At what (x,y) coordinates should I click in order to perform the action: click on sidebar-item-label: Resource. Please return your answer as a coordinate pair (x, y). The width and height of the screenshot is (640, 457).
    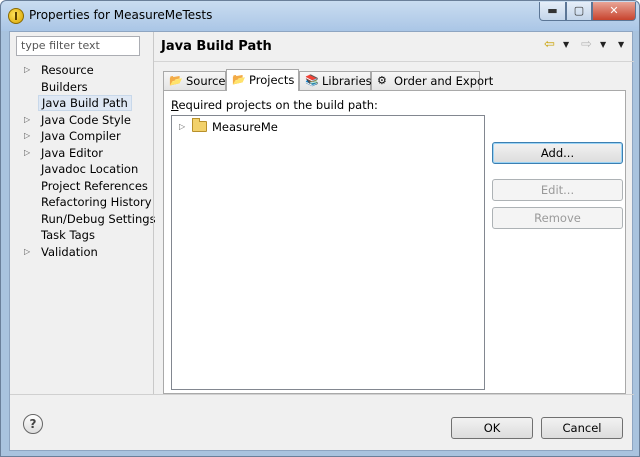
    Looking at the image, I should click on (67, 70).